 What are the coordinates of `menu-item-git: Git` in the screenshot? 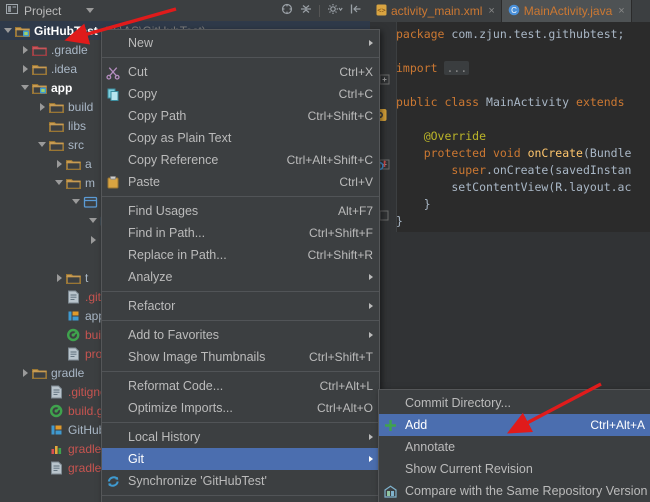 It's located at (240, 459).